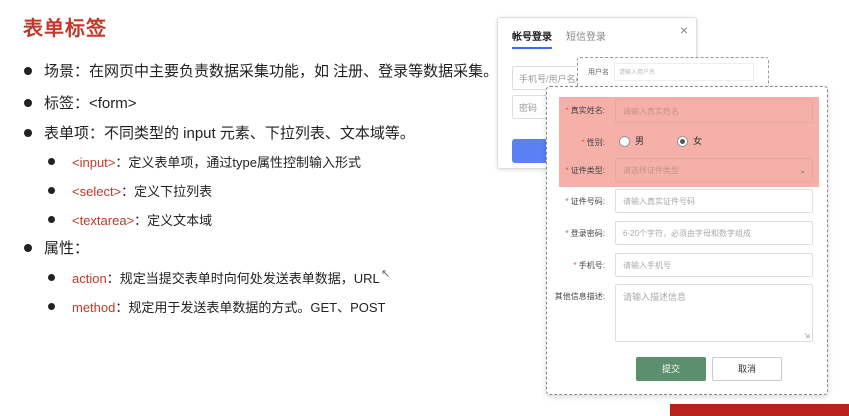  Describe the element at coordinates (65, 29) in the screenshot. I see `page-title: 表单标签` at that location.